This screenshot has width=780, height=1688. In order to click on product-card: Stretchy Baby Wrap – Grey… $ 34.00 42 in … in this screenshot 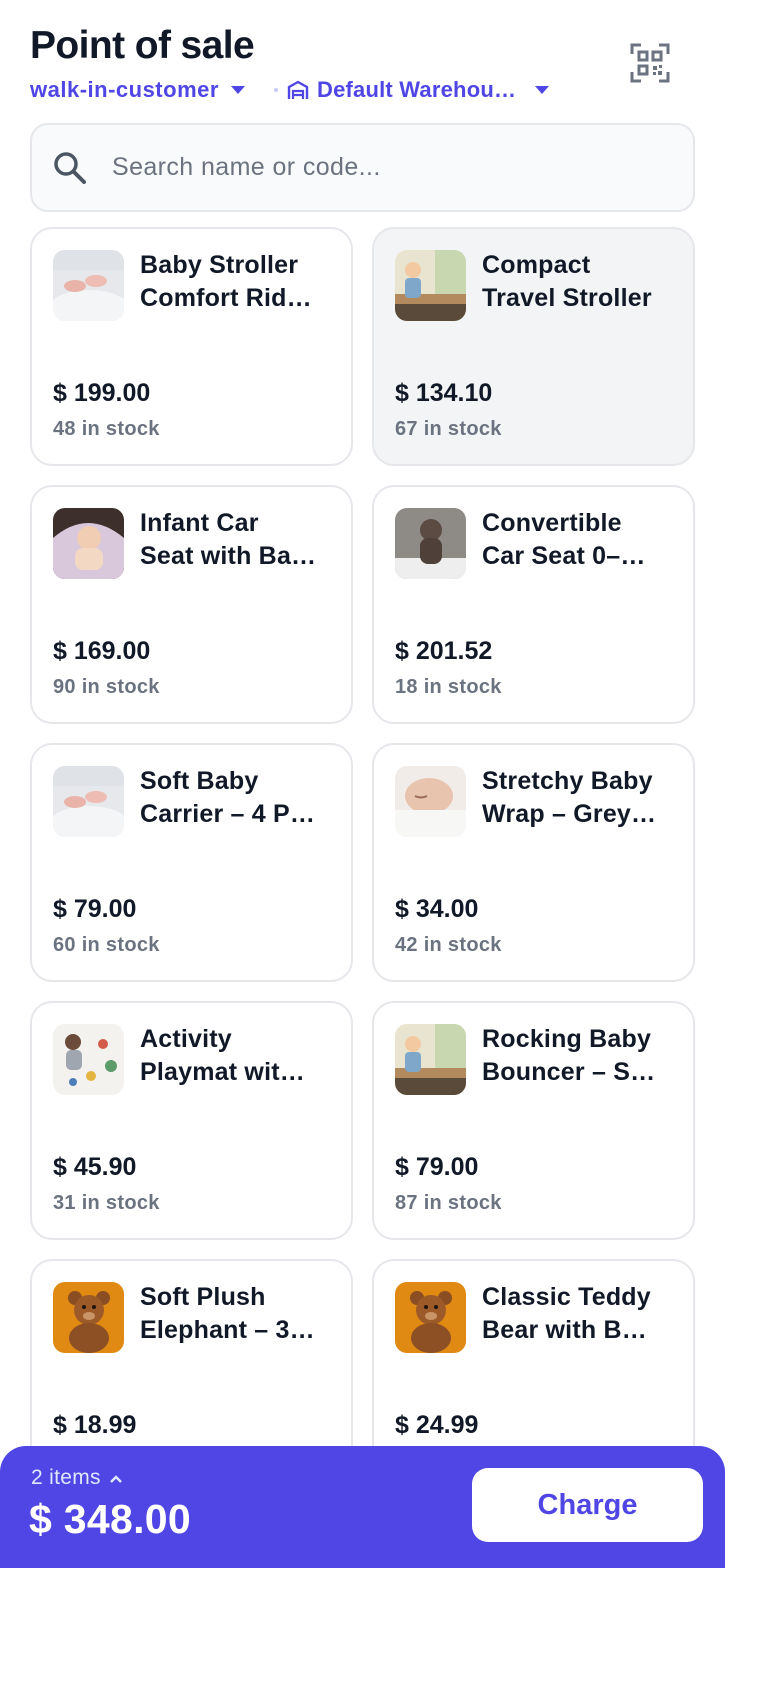, I will do `click(533, 862)`.